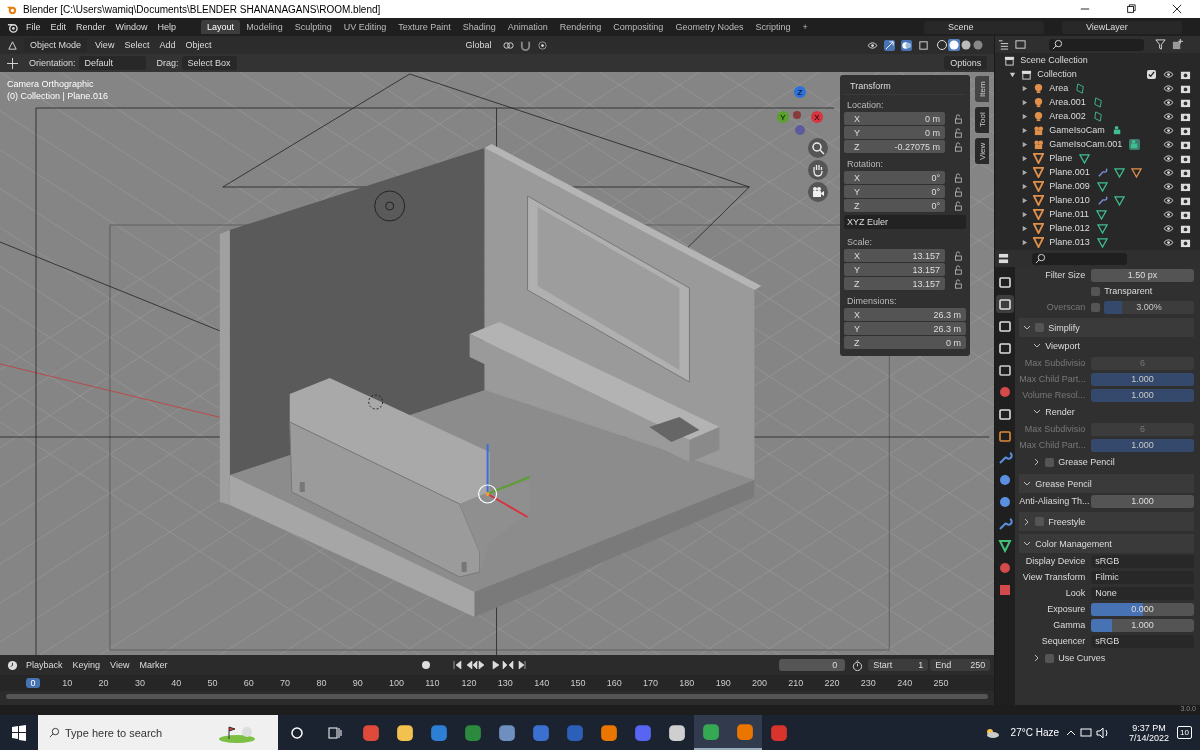 The width and height of the screenshot is (1200, 750). Describe the element at coordinates (131, 27) in the screenshot. I see `menu-item: Window` at that location.